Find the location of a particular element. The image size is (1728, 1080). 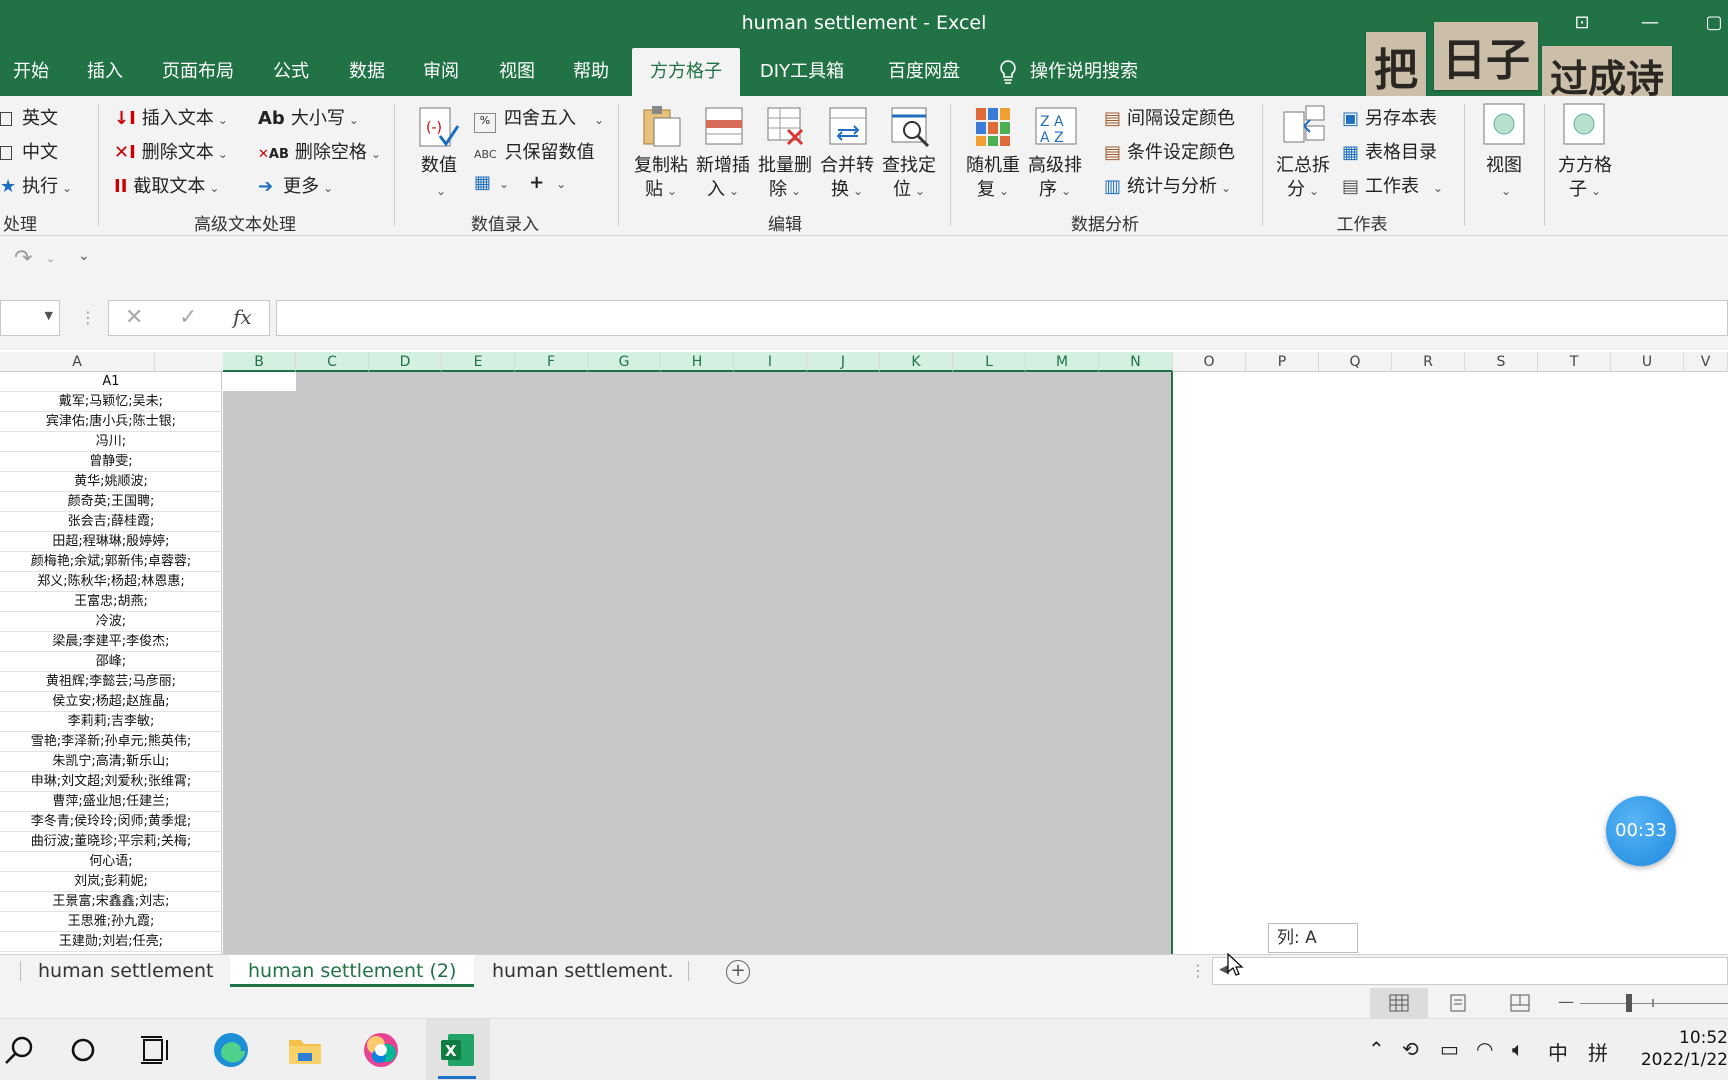

cell: 何心语; is located at coordinates (111, 862).